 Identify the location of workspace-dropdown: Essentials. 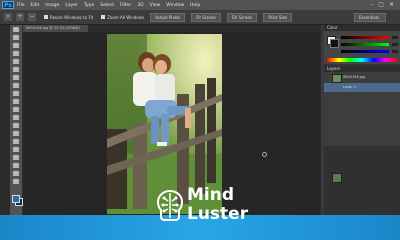
(370, 17).